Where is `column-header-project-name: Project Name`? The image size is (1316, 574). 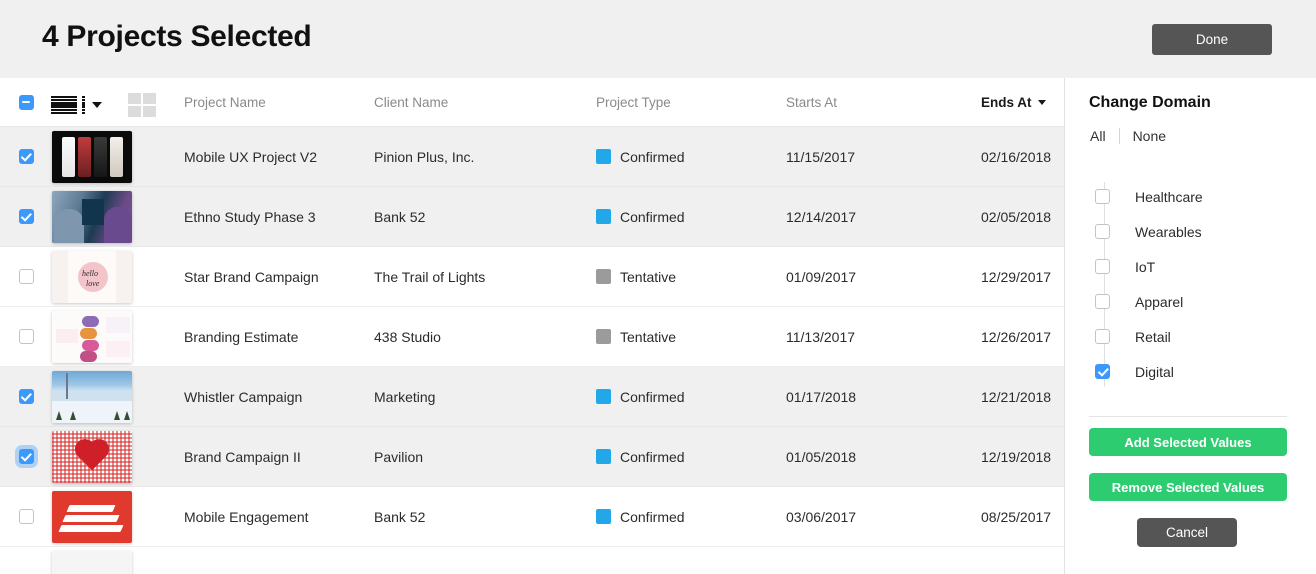
column-header-project-name: Project Name is located at coordinates (279, 102).